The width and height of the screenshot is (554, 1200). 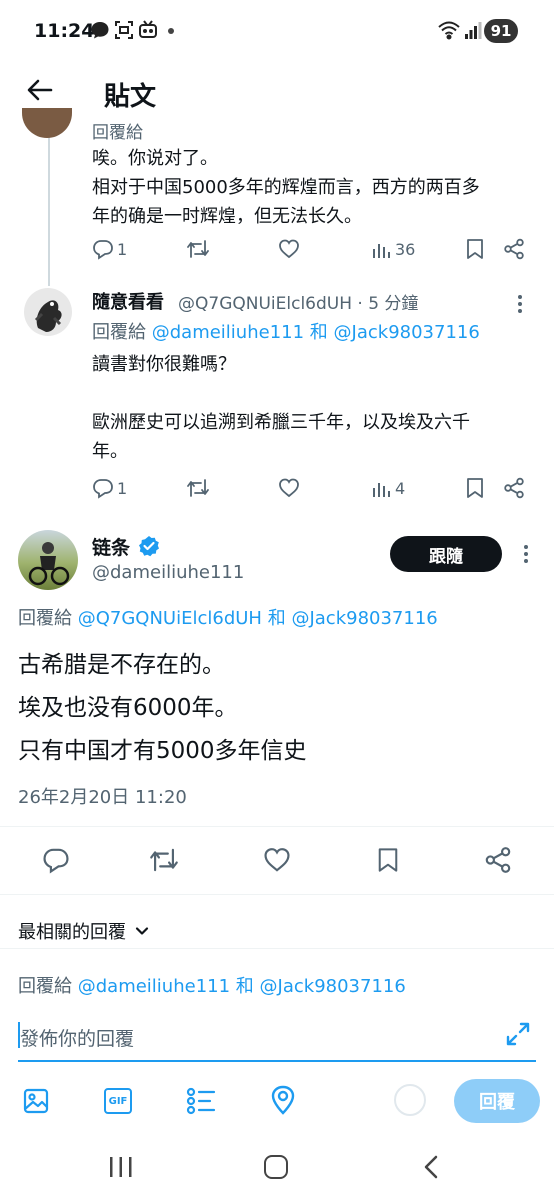 I want to click on tweet-body: 讀書對你很難嗎？ 歐洲歷史可以追溯到希臘三千年，以及埃及六千 年。, so click(x=281, y=408).